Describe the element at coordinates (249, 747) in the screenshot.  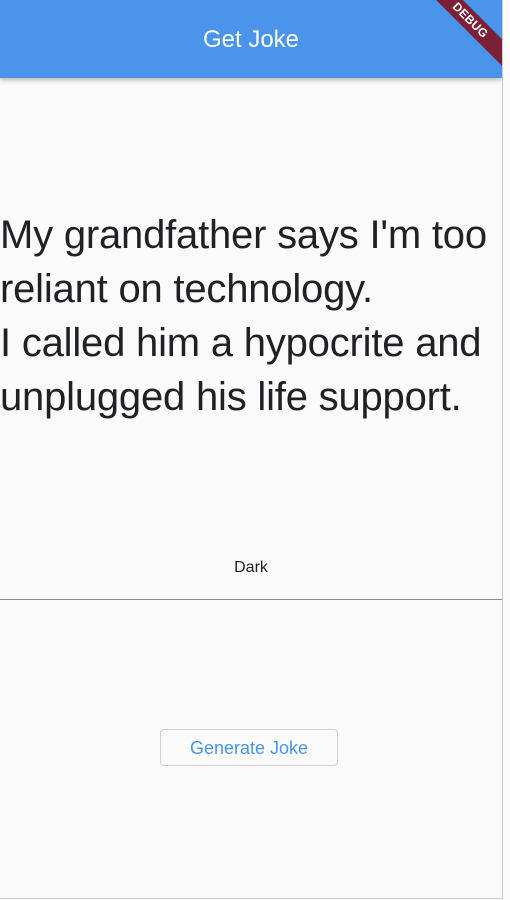
I see `generate-joke-button: Generate Joke` at that location.